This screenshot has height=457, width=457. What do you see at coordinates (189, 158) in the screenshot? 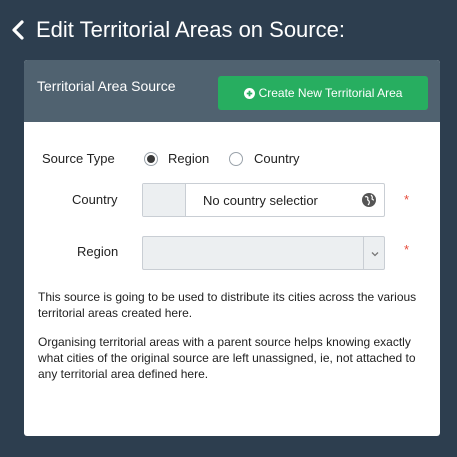
I see `radio-region-label: Region` at bounding box center [189, 158].